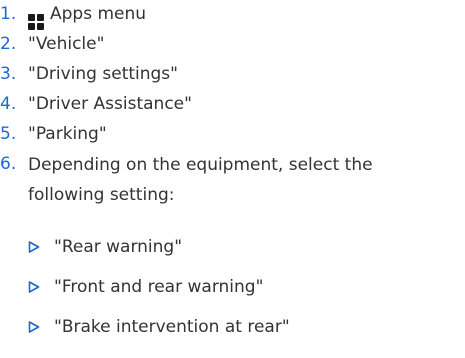  I want to click on step-text-line-1: Depending on the equipment, select the, so click(200, 165).